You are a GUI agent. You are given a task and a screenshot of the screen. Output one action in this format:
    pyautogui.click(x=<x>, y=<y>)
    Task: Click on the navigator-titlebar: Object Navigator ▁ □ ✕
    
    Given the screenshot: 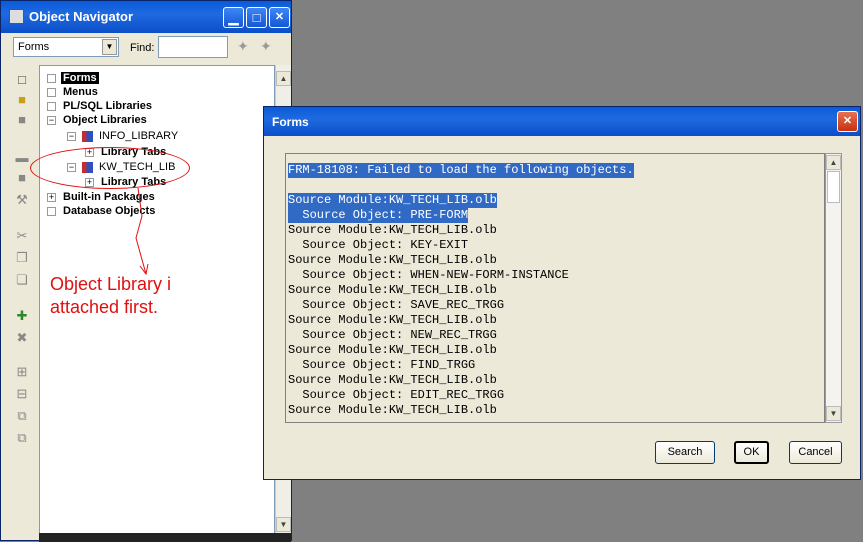 What is the action you would take?
    pyautogui.click(x=146, y=17)
    